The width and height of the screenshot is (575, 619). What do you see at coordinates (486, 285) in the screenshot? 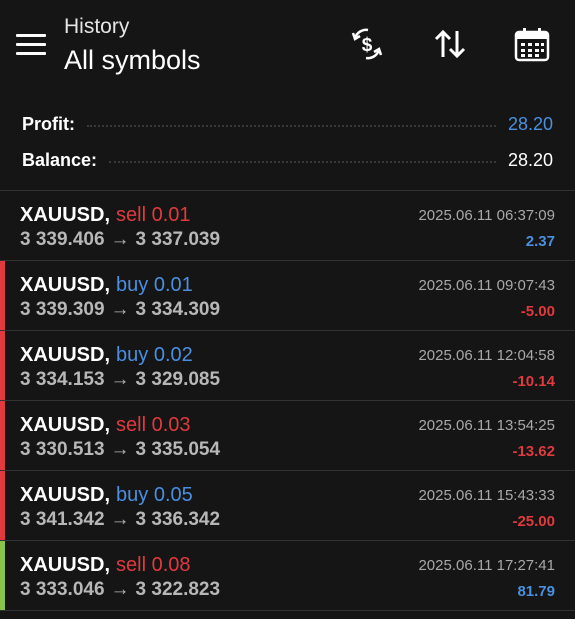
I see `trade-time: 2025.06.11 09:07:43` at bounding box center [486, 285].